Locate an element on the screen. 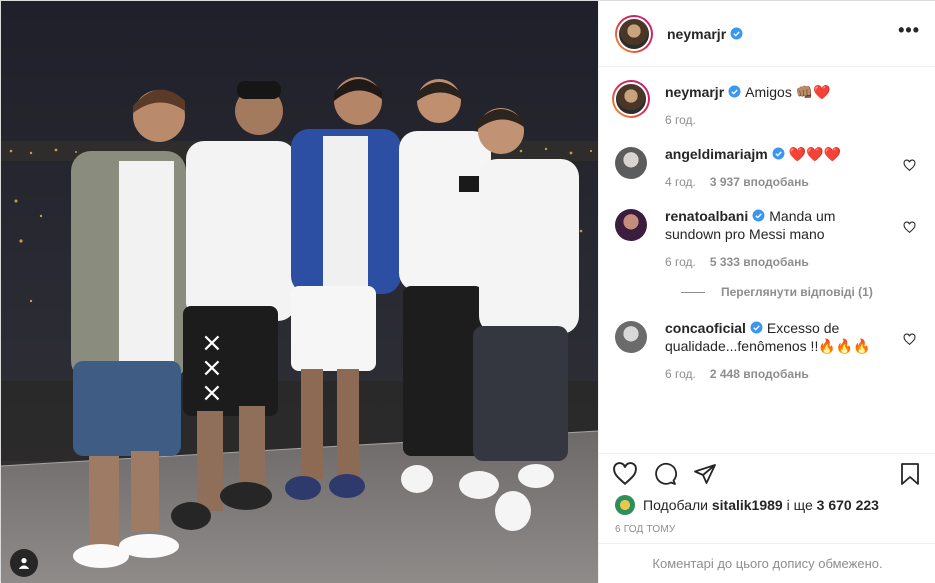 This screenshot has width=935, height=583. comment-likes: 5 333 вподобань is located at coordinates (759, 262).